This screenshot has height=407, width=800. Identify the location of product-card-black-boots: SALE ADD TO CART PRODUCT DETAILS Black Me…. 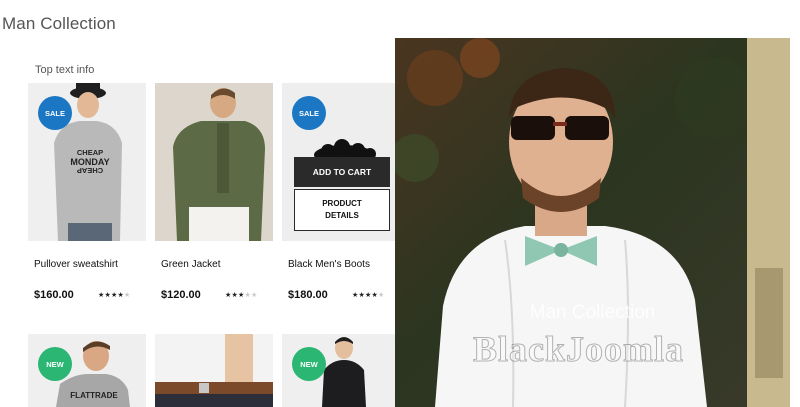
(341, 192).